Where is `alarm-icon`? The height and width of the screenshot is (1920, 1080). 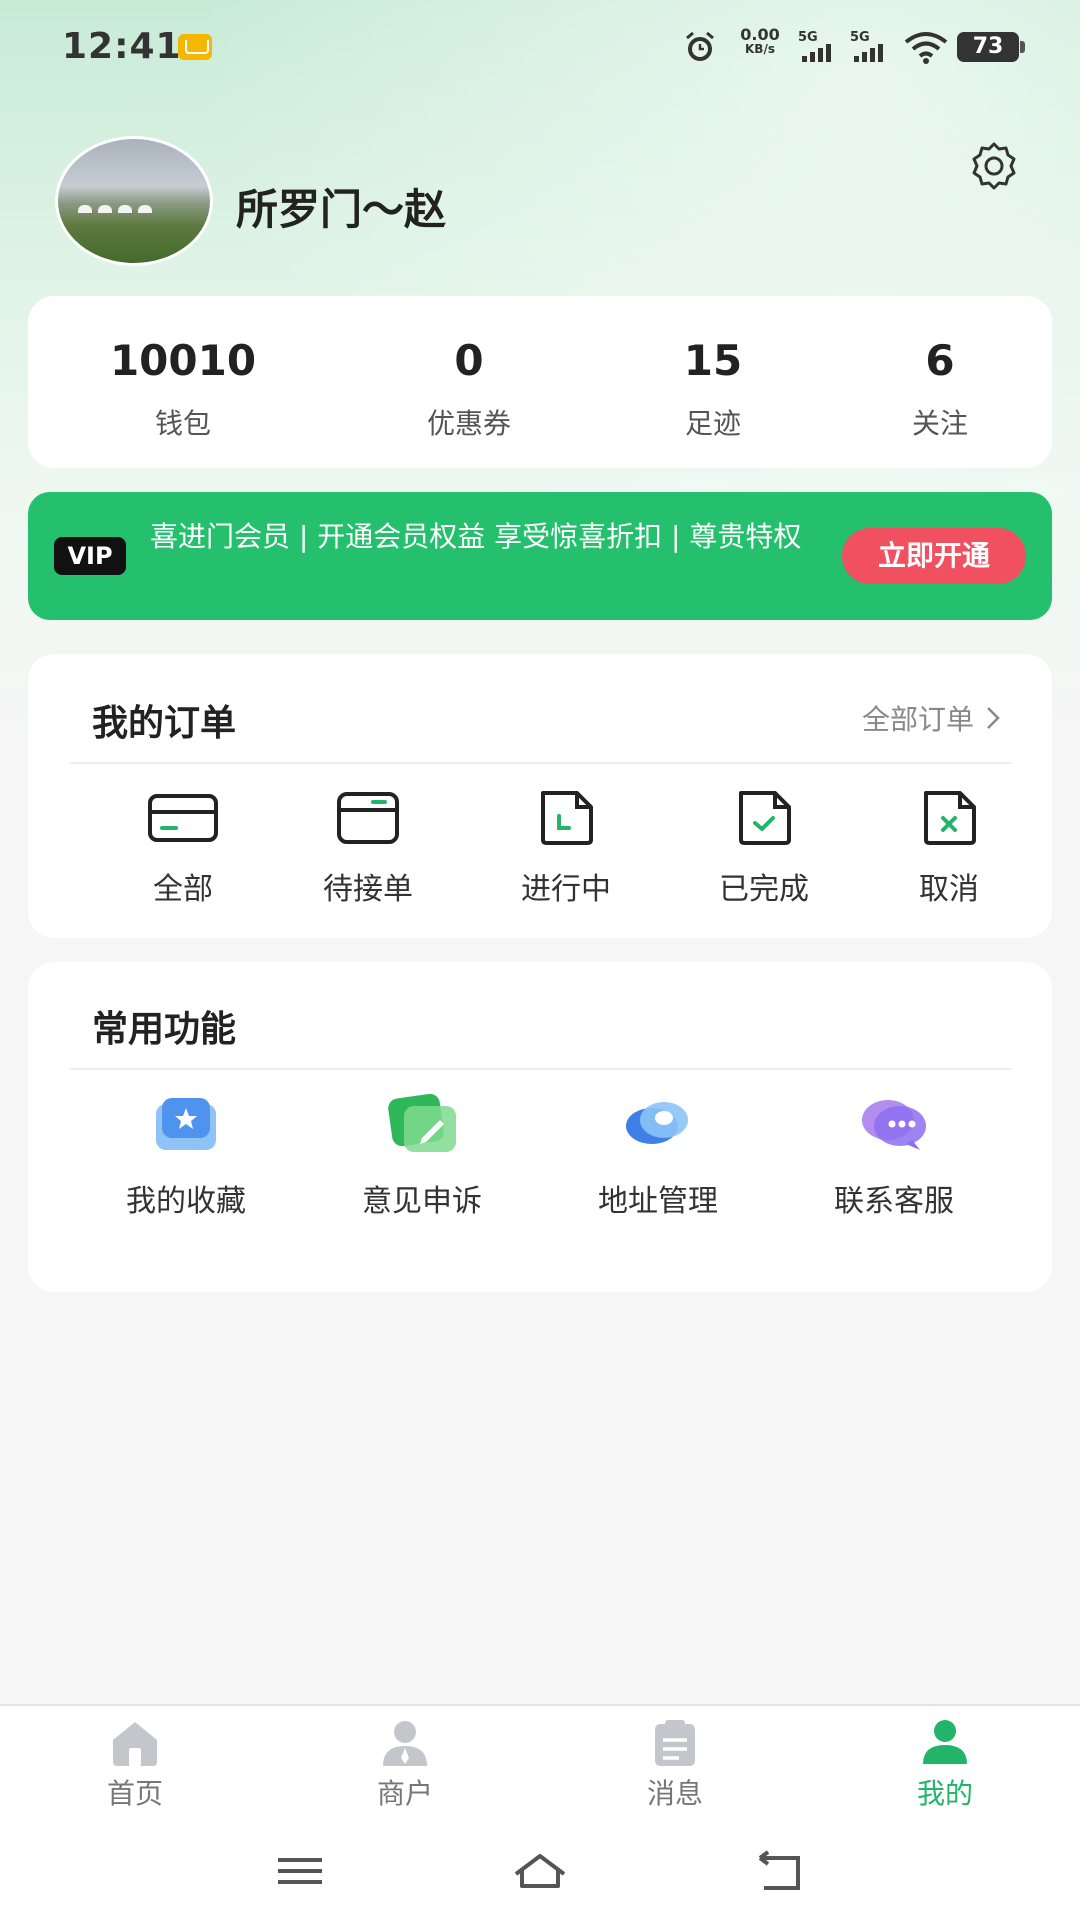
alarm-icon is located at coordinates (700, 46).